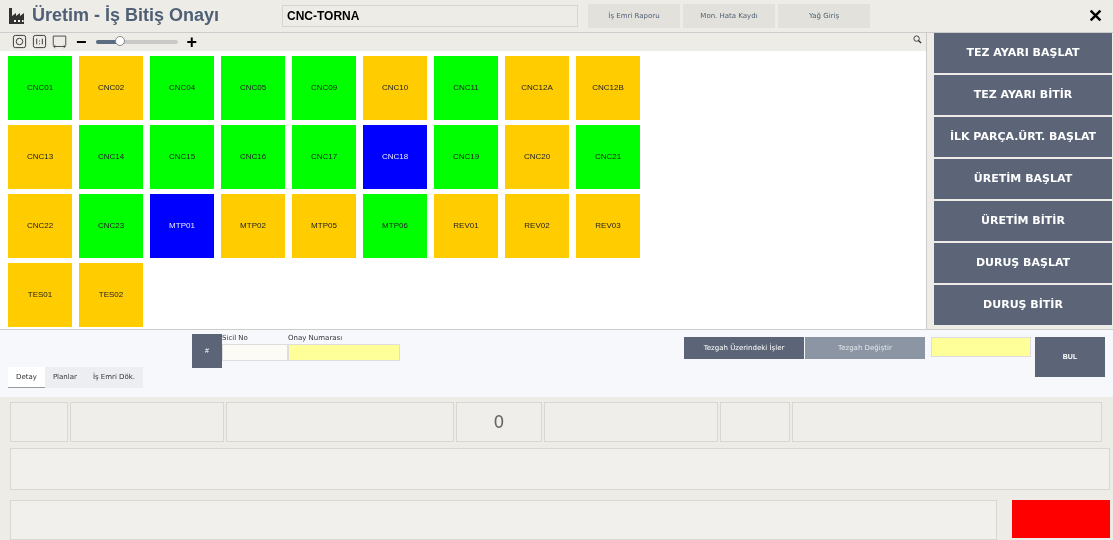 The height and width of the screenshot is (540, 1113). I want to click on machine-tile: CNC17, so click(324, 156).